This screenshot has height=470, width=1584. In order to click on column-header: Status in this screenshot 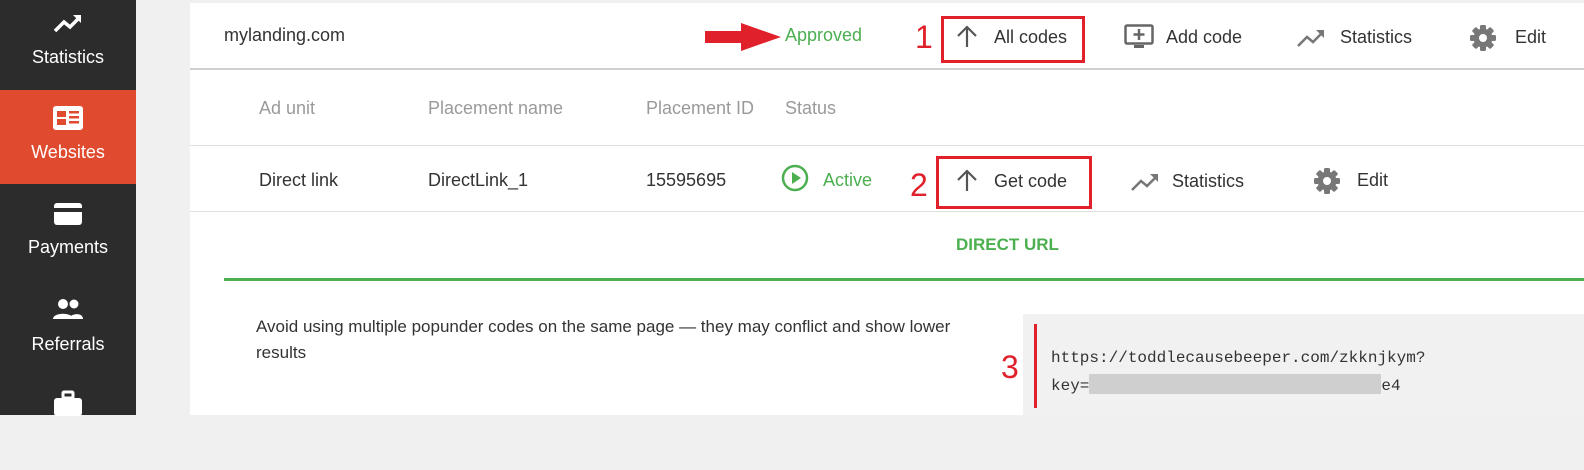, I will do `click(811, 108)`.